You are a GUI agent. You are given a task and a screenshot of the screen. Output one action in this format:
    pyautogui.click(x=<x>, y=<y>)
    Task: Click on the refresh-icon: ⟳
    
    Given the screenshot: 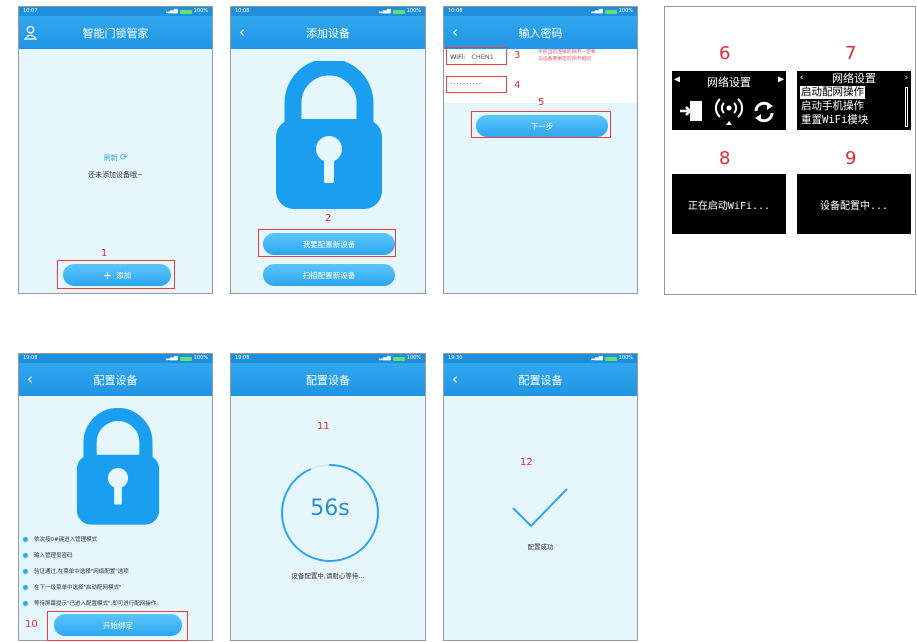 What is the action you would take?
    pyautogui.click(x=123, y=158)
    